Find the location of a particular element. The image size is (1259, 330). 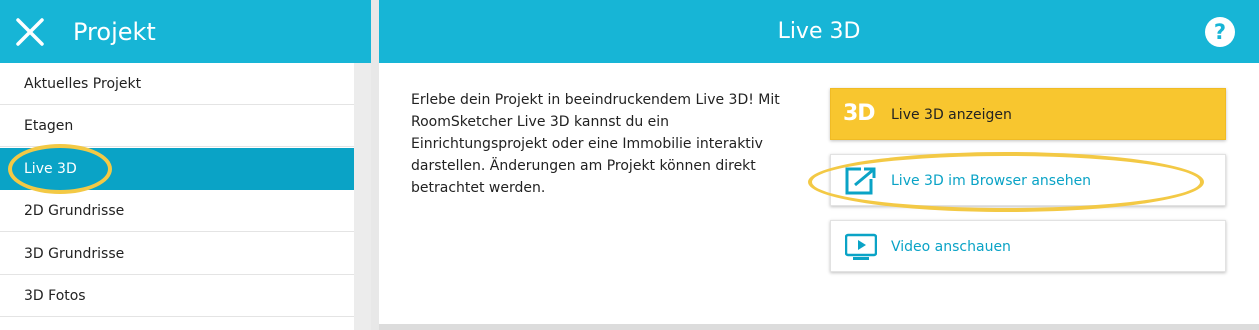

main-header: Live 3D ? is located at coordinates (819, 31).